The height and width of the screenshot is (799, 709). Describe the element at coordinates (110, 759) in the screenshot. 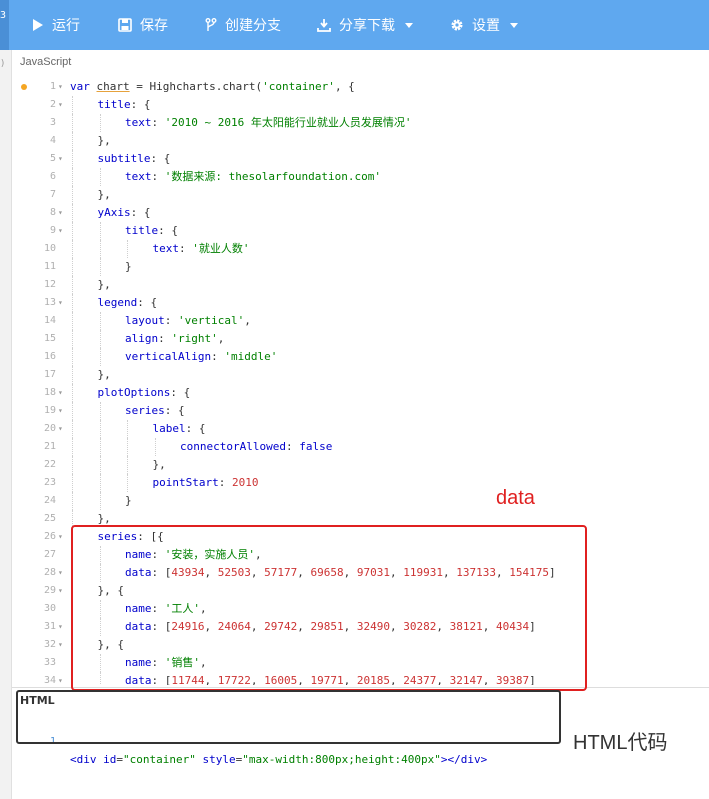

I see `code-token: id` at that location.